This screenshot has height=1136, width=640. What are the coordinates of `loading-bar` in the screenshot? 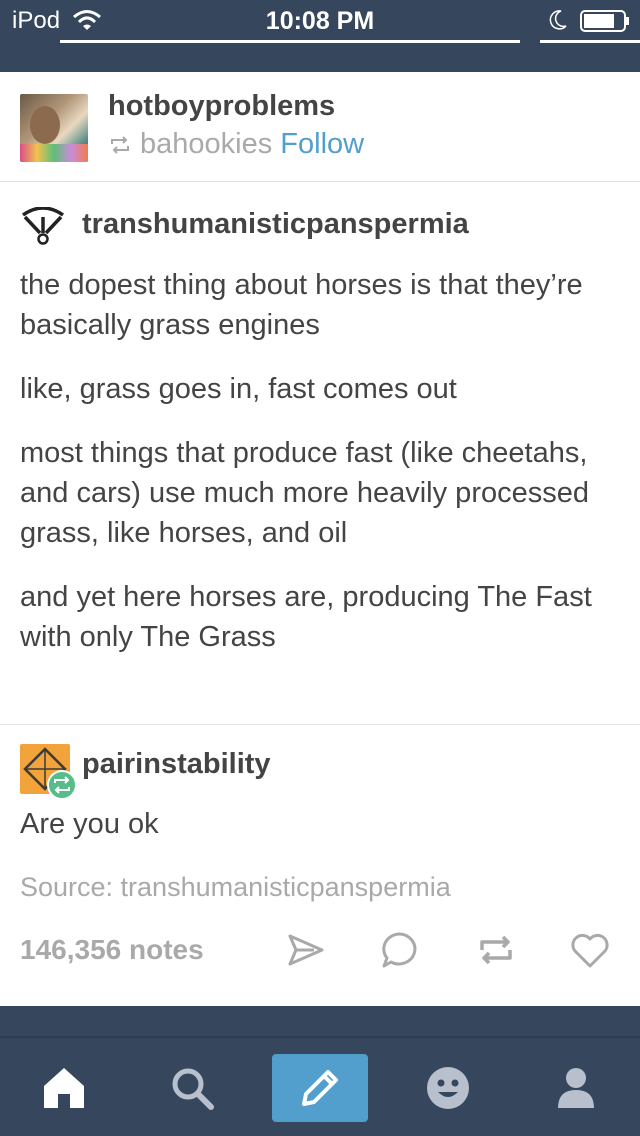 It's located at (290, 41).